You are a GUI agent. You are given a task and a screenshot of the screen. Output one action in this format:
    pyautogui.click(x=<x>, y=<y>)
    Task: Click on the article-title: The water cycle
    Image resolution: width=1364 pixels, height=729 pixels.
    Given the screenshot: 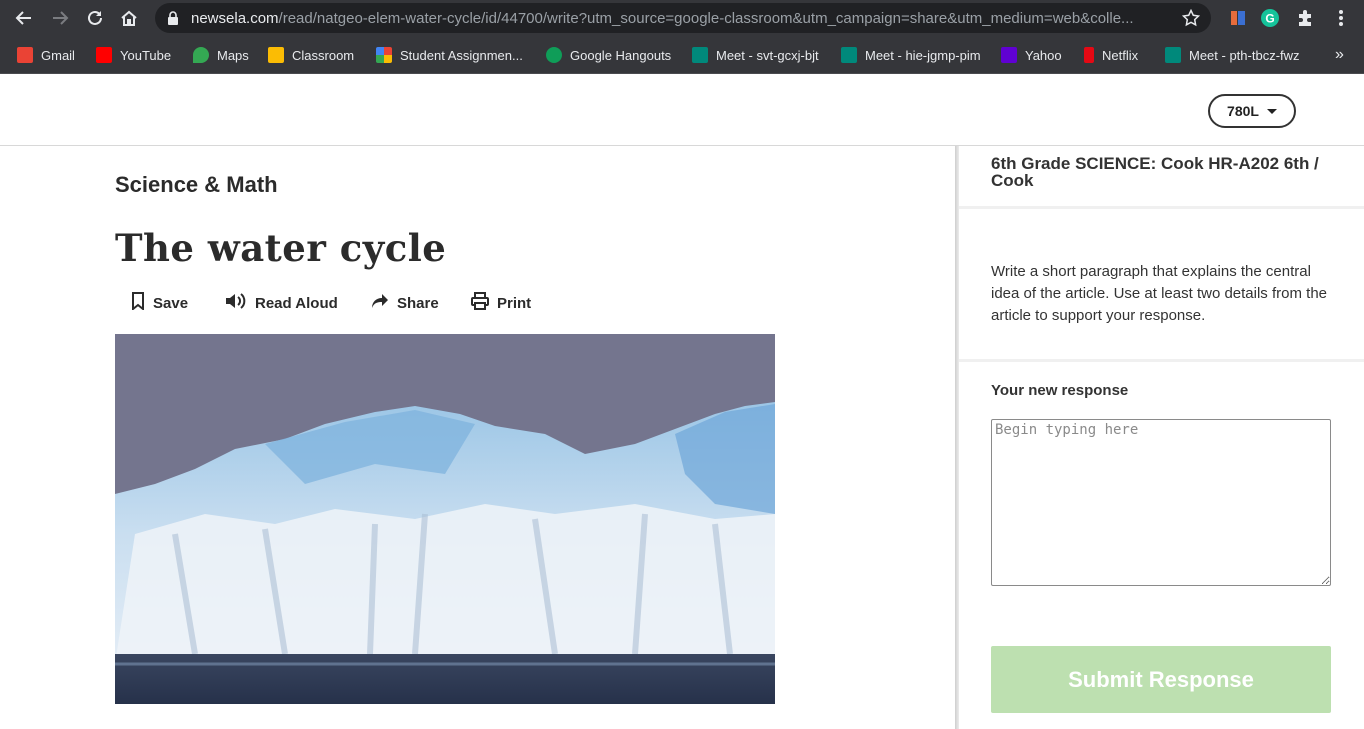 What is the action you would take?
    pyautogui.click(x=281, y=248)
    